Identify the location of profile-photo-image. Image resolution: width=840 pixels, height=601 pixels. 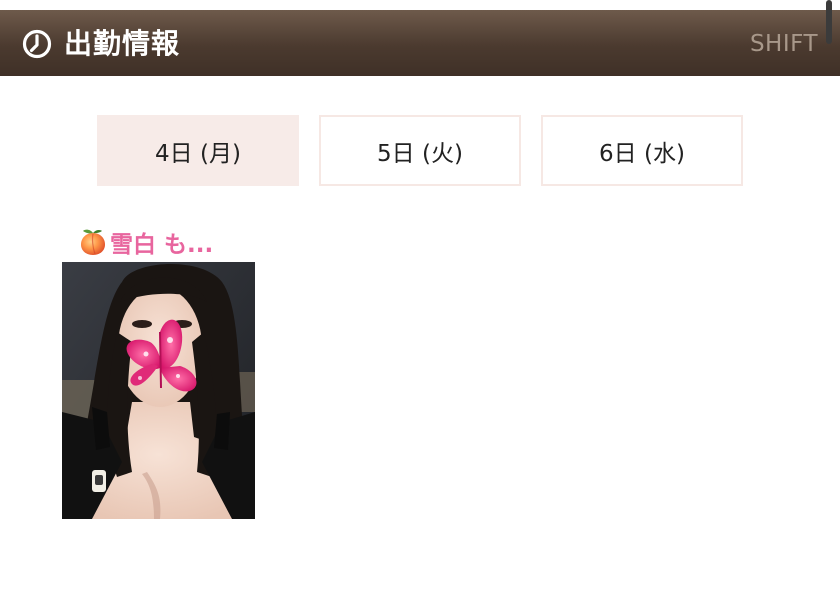
(158, 390).